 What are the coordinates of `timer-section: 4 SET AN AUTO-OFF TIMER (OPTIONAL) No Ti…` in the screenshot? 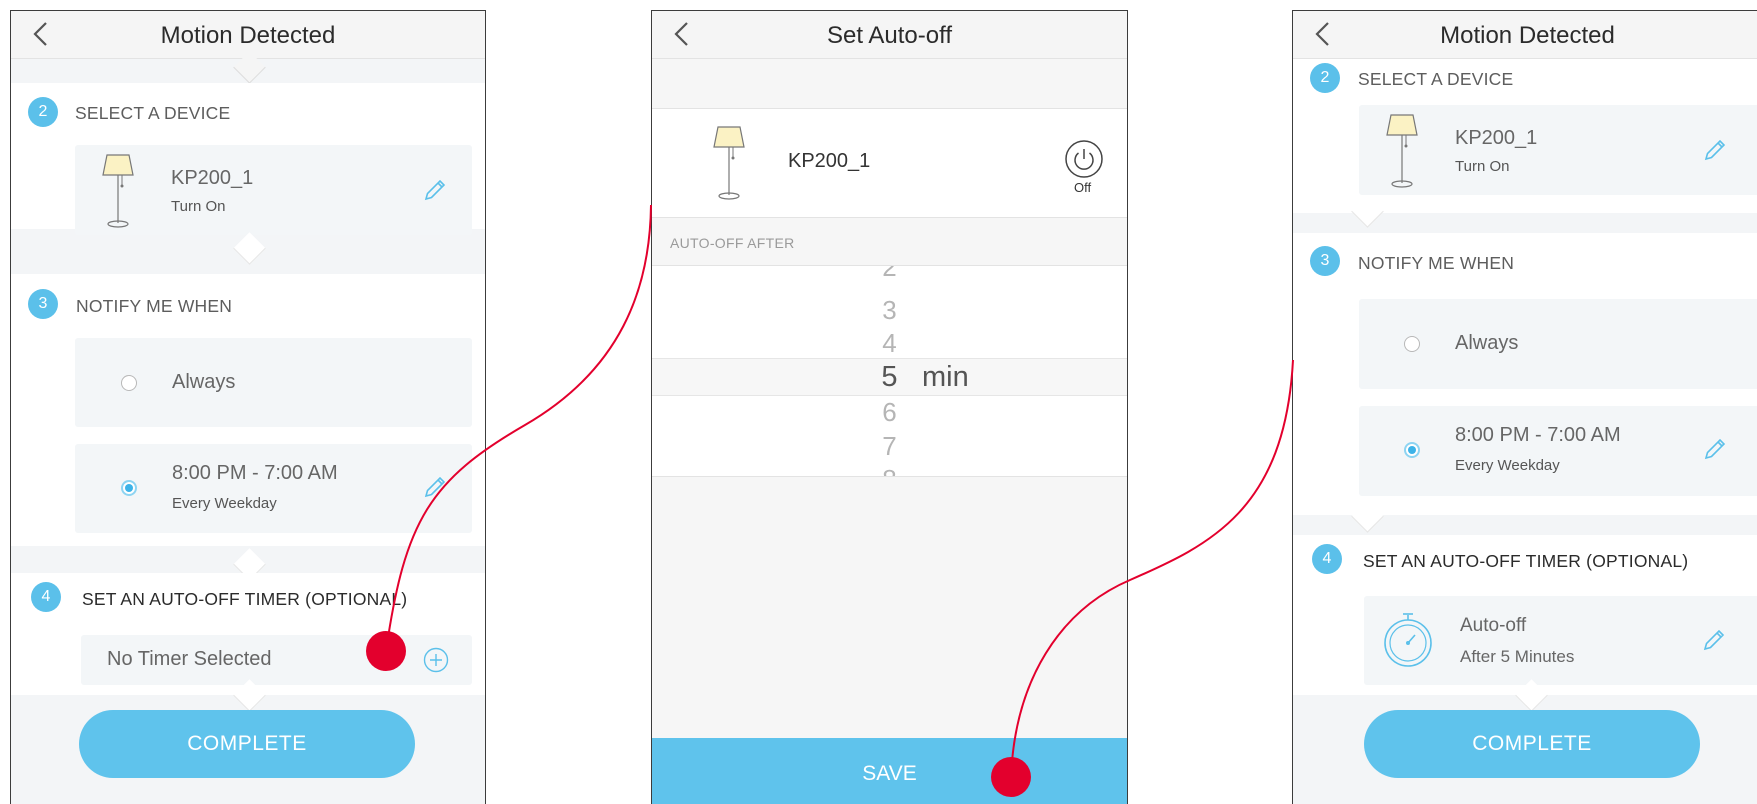 It's located at (248, 634).